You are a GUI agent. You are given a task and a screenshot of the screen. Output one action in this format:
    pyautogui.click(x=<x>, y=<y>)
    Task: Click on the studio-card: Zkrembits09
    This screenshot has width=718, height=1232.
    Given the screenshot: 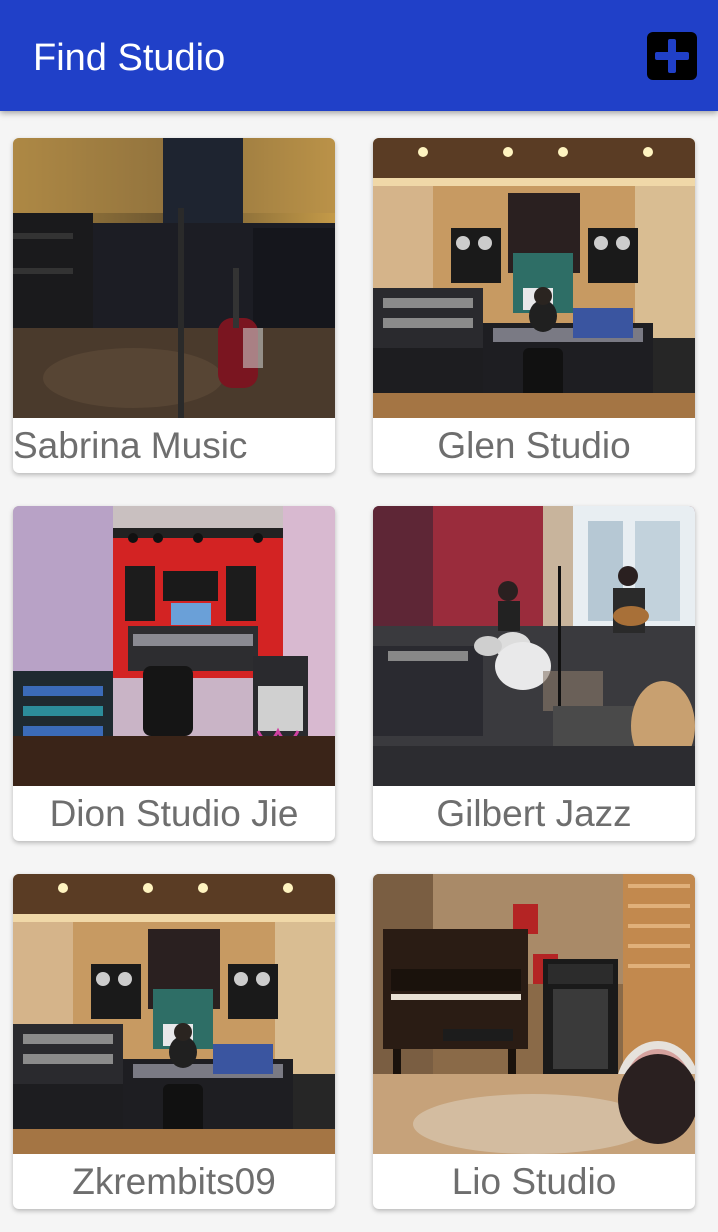 What is the action you would take?
    pyautogui.click(x=174, y=1041)
    